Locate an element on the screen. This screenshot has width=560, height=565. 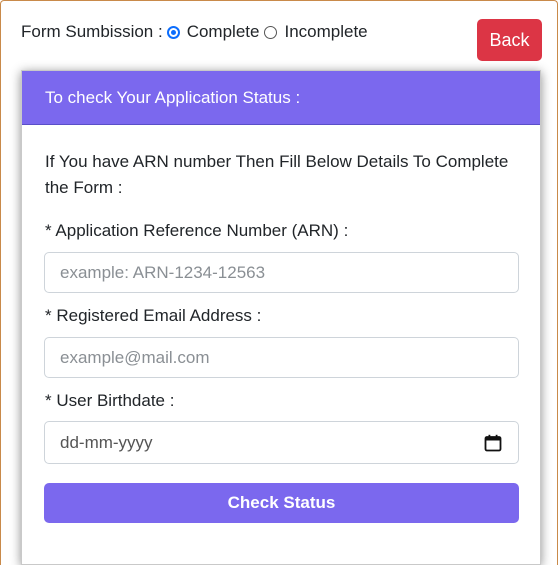
incomplete-radio-label: Incomplete is located at coordinates (325, 32).